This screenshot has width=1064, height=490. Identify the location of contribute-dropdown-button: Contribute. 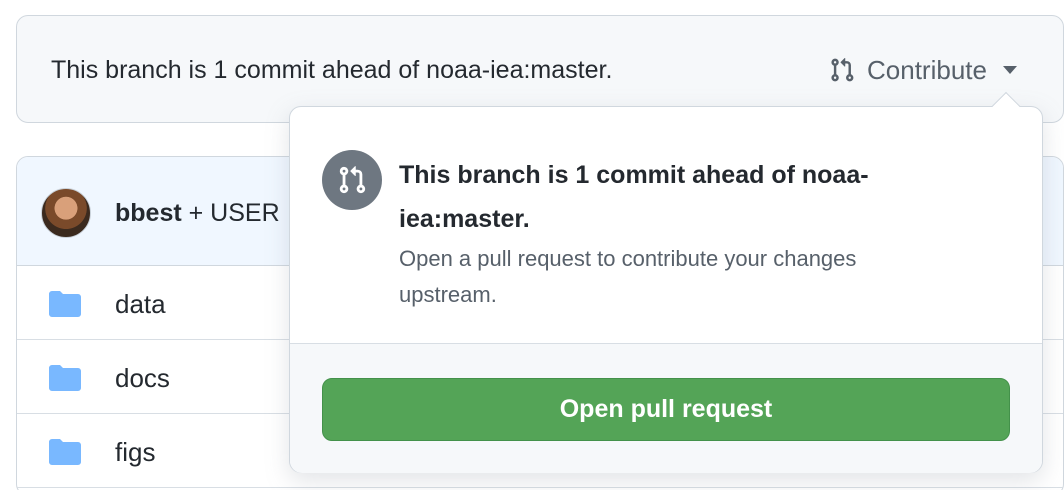
(923, 70).